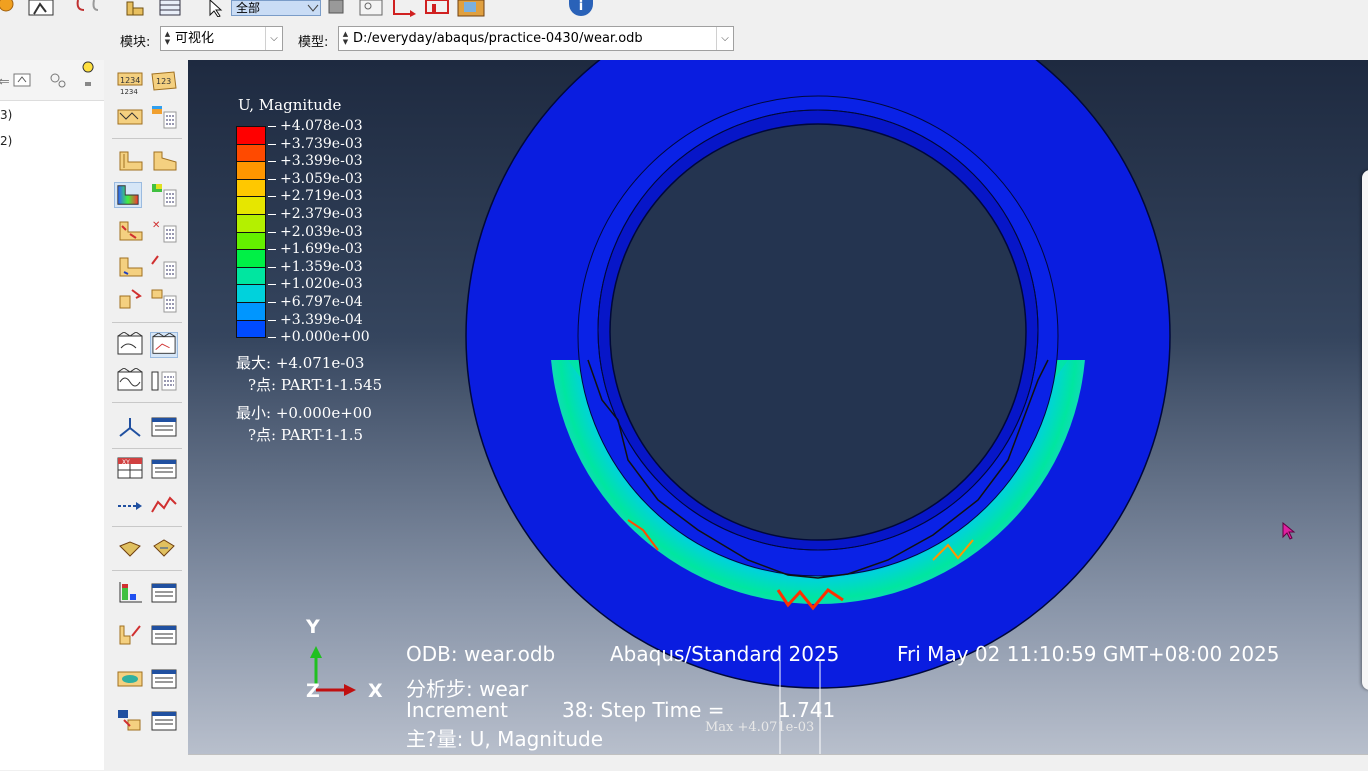 The width and height of the screenshot is (1368, 771). I want to click on module-combo: ▲ ▼ 可视化 ⌵, so click(221, 38).